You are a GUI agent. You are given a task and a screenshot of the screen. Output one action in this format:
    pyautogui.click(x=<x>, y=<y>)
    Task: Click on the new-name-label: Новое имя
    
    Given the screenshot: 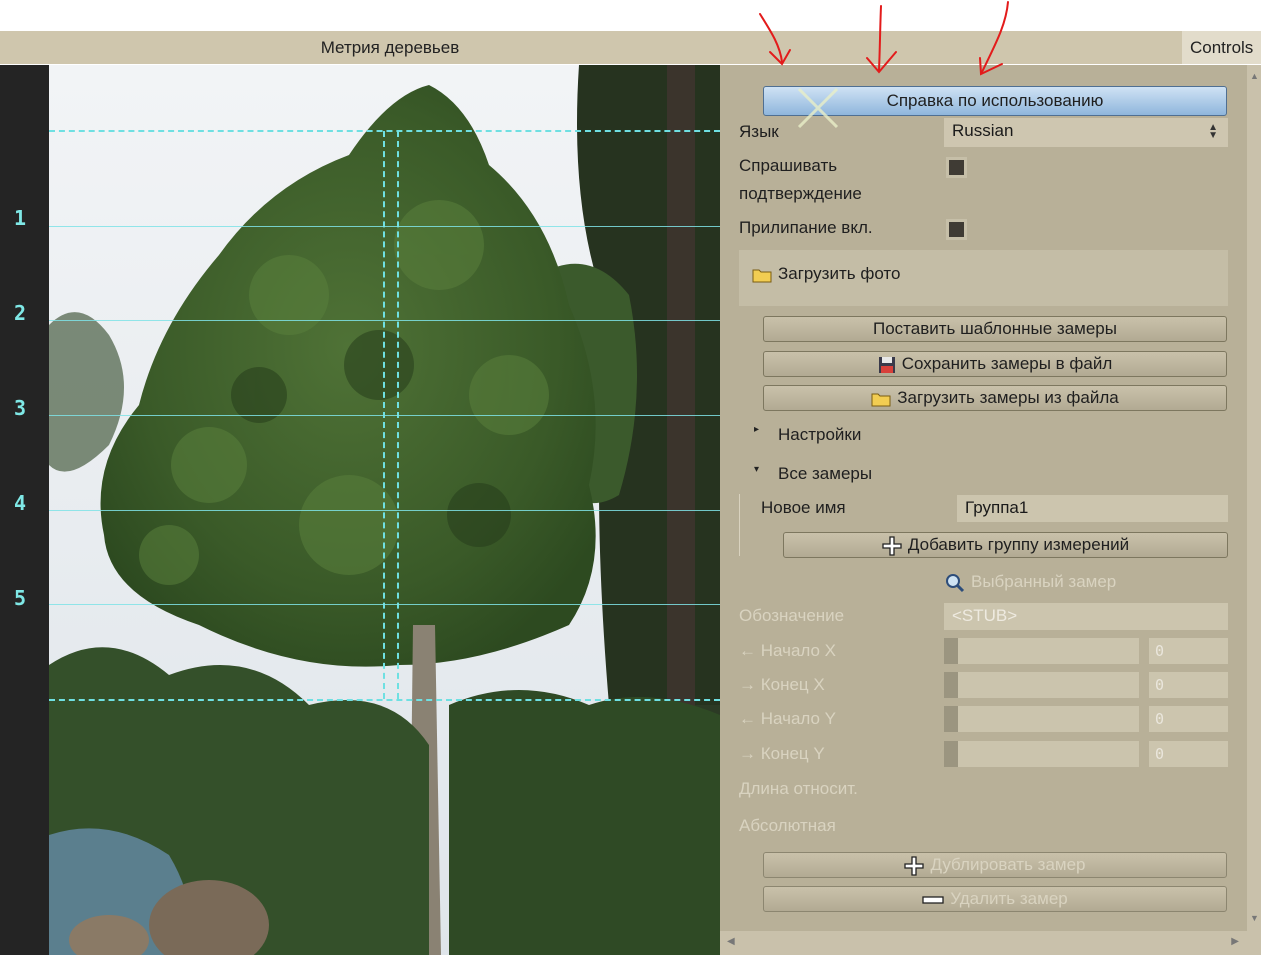 What is the action you would take?
    pyautogui.click(x=803, y=507)
    